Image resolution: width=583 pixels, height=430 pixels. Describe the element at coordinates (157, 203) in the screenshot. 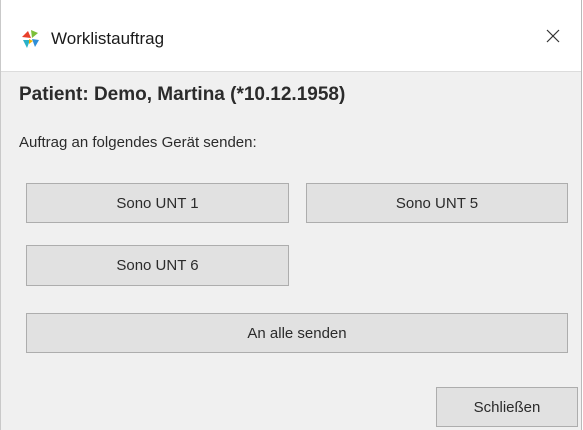

I see `device-button-sono-unt-1: Sono UNT 1` at that location.